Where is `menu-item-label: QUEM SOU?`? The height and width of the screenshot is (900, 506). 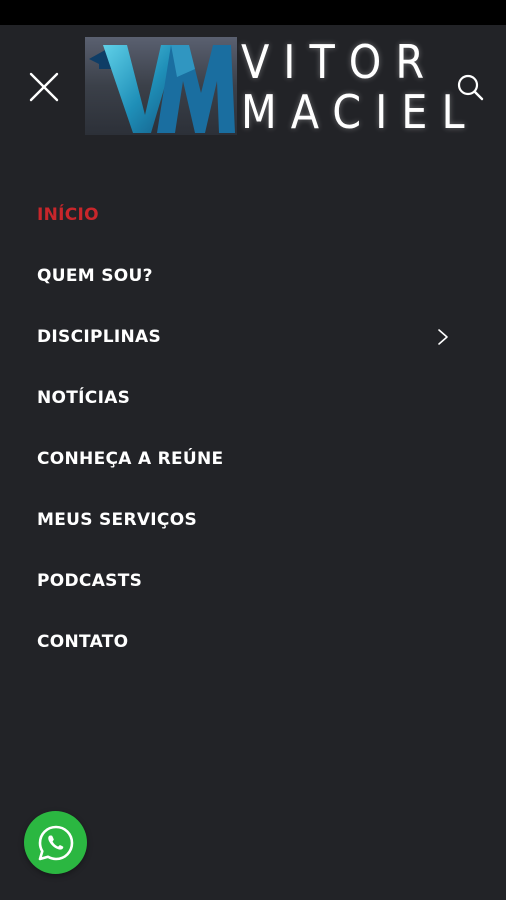 menu-item-label: QUEM SOU? is located at coordinates (95, 275).